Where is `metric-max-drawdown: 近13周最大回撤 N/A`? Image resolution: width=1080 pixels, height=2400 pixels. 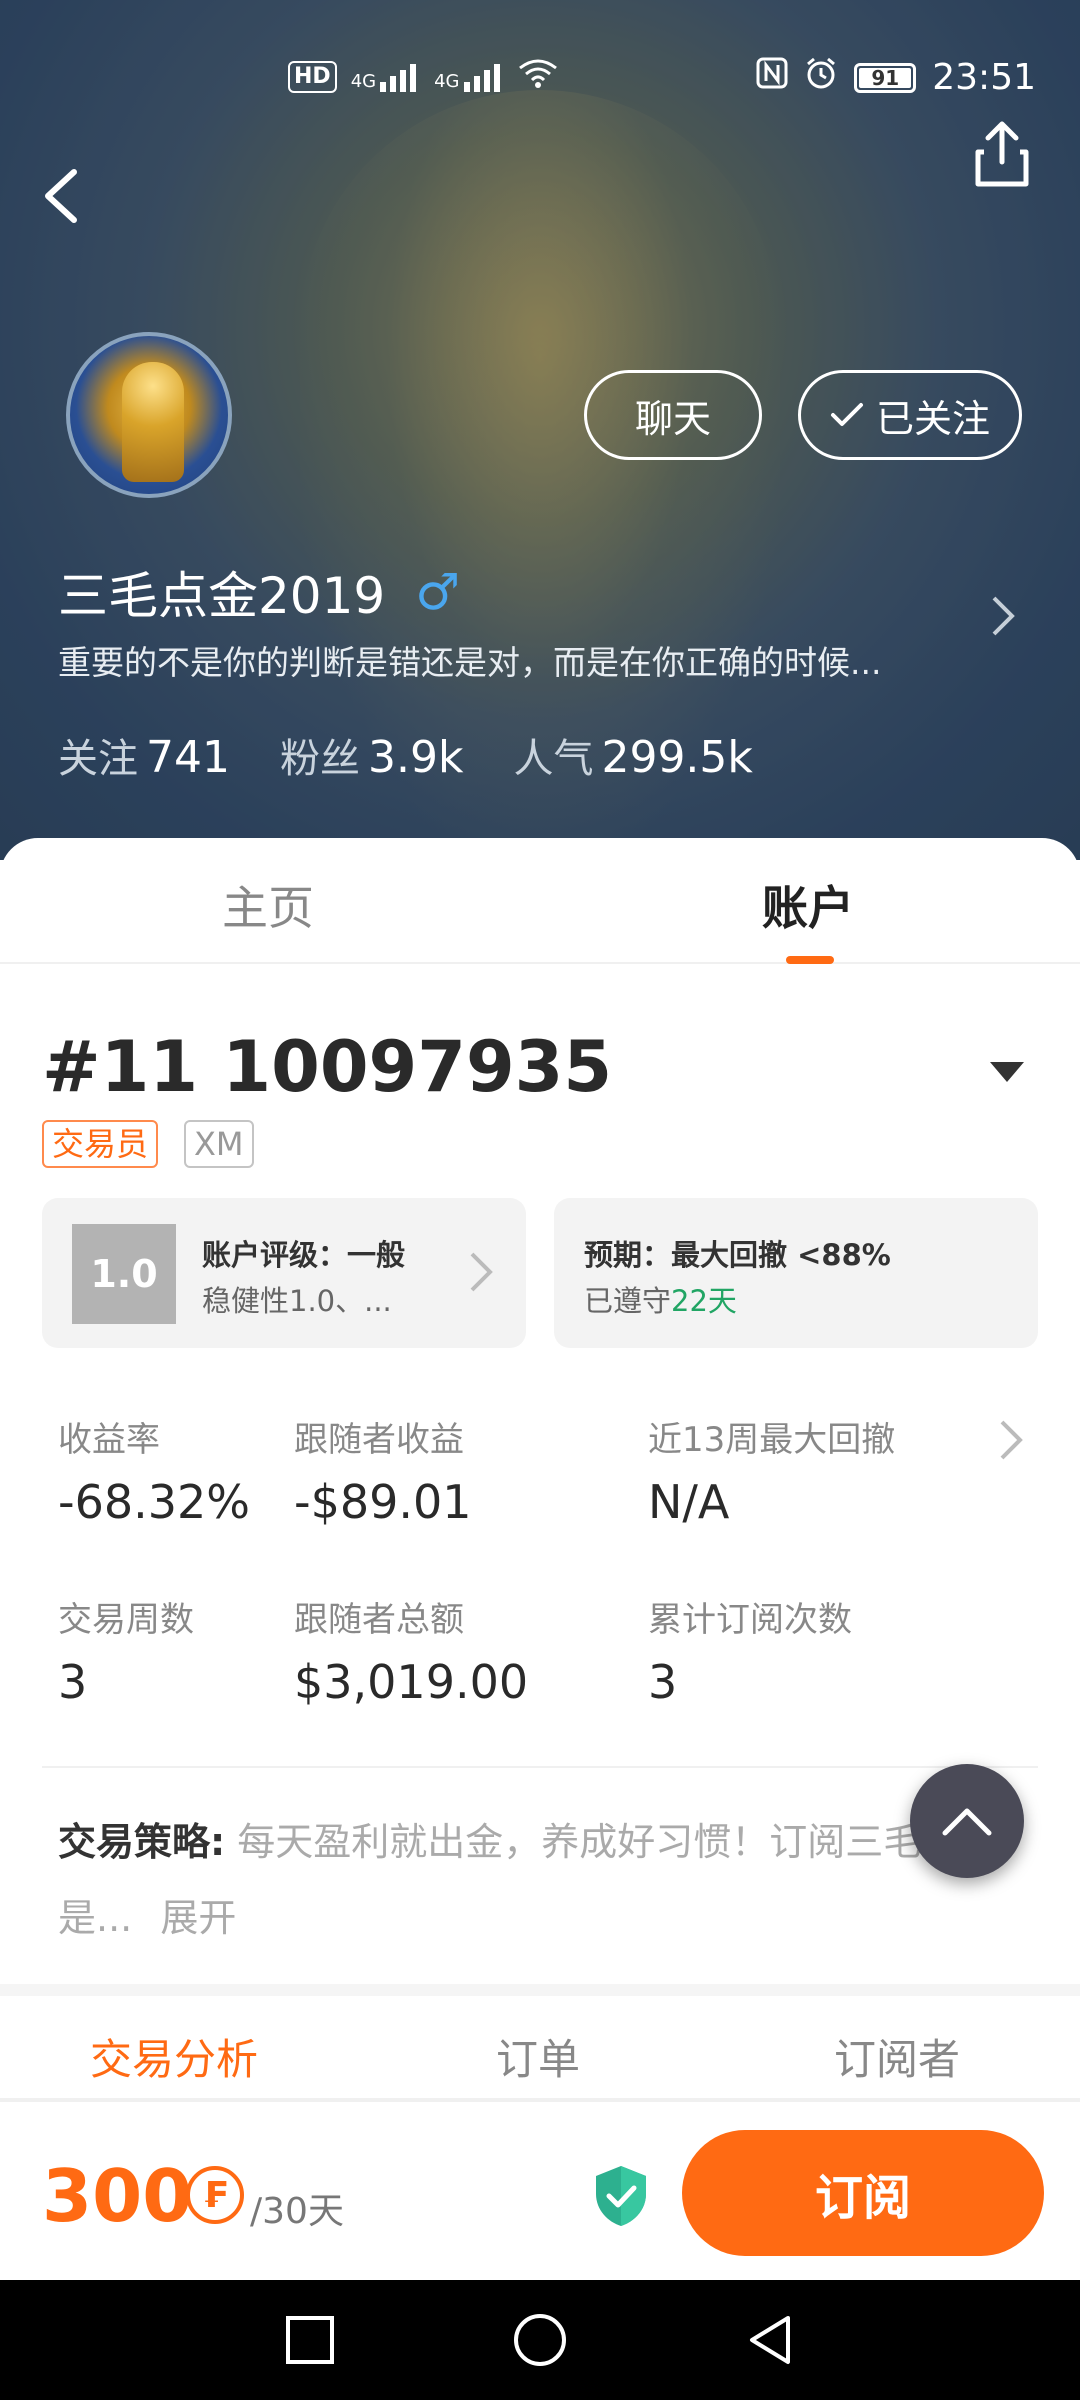 metric-max-drawdown: 近13周最大回撤 N/A is located at coordinates (771, 1470).